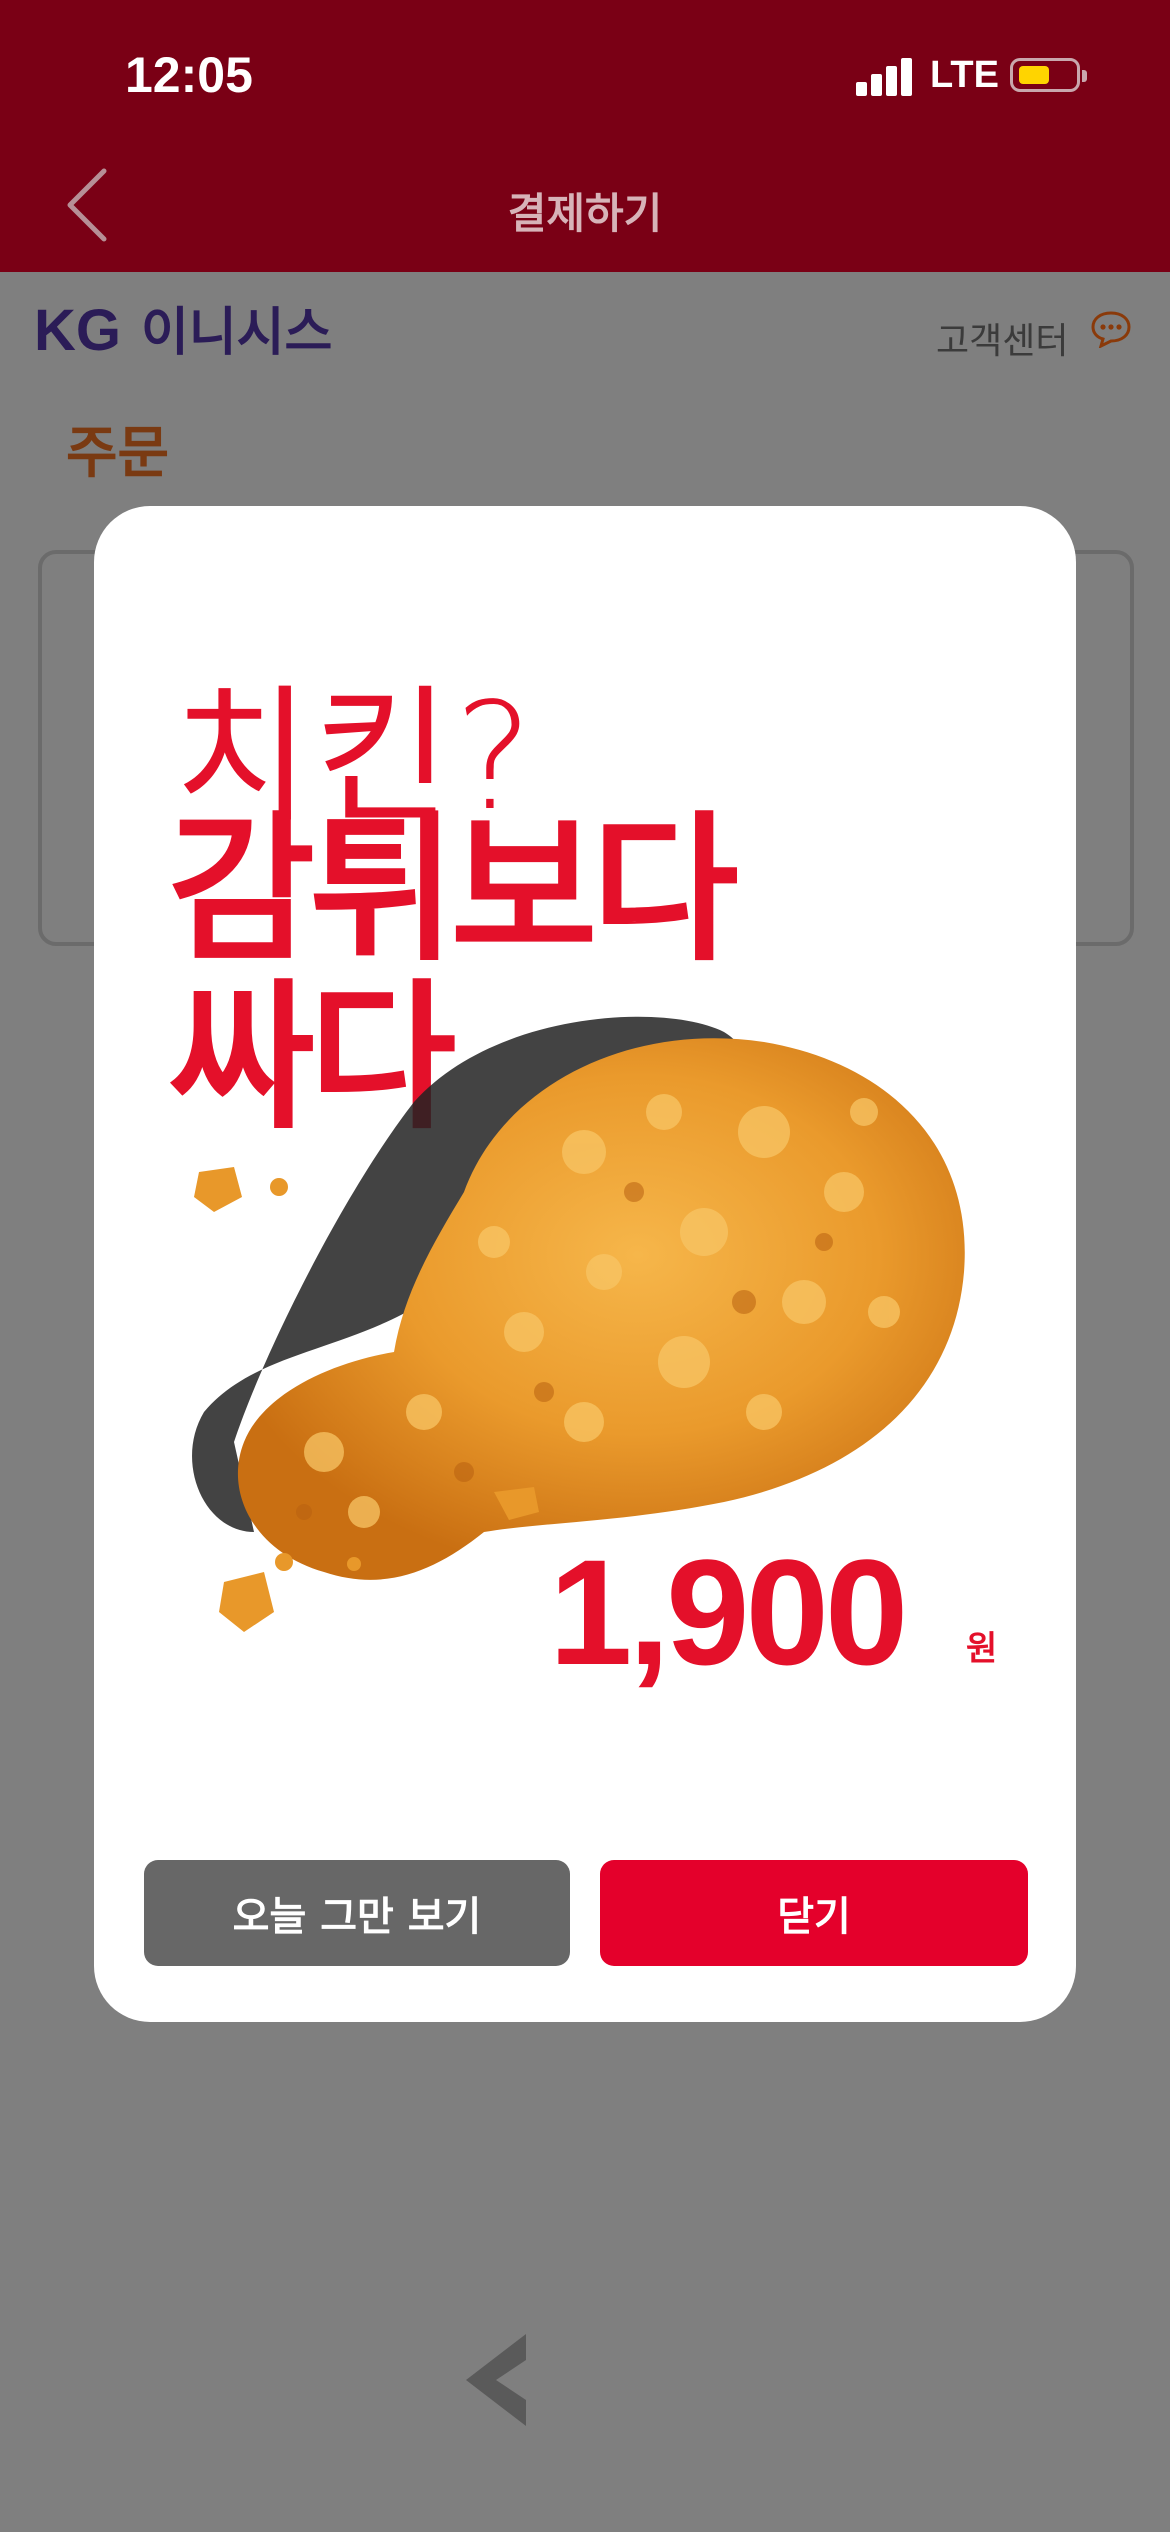 This screenshot has height=2532, width=1170. I want to click on promo-price: 1,900, so click(728, 1612).